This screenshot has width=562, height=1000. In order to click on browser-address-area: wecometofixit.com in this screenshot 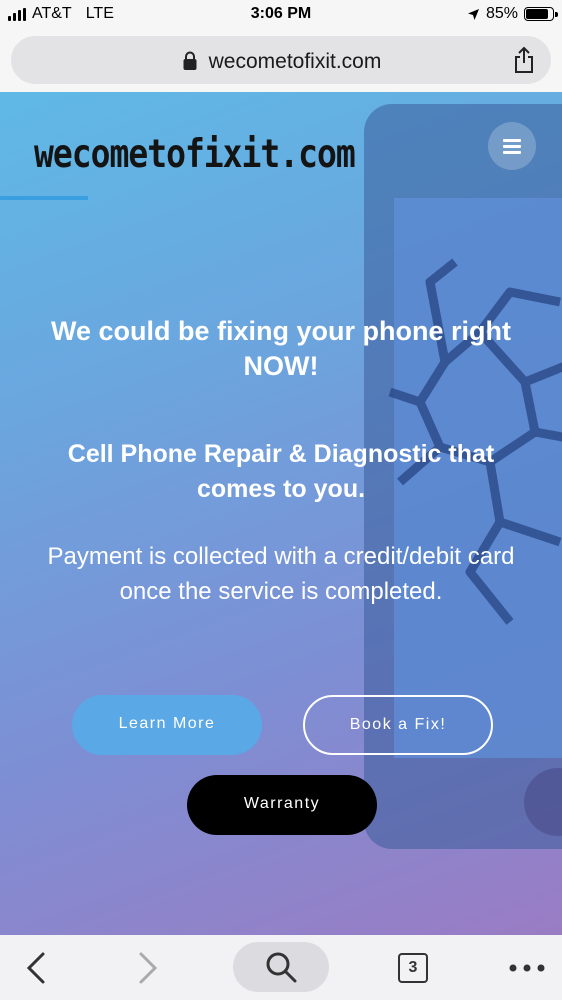, I will do `click(281, 61)`.